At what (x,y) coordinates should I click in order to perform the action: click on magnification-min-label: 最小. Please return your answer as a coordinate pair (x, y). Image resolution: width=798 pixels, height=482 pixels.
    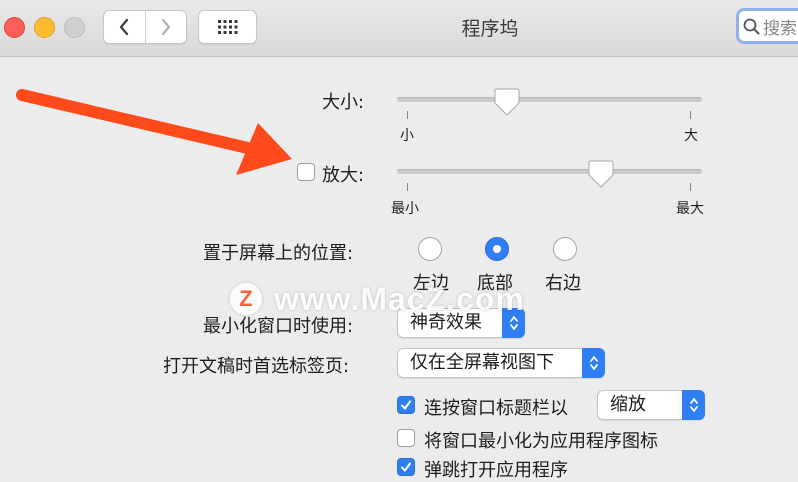
    Looking at the image, I should click on (405, 209).